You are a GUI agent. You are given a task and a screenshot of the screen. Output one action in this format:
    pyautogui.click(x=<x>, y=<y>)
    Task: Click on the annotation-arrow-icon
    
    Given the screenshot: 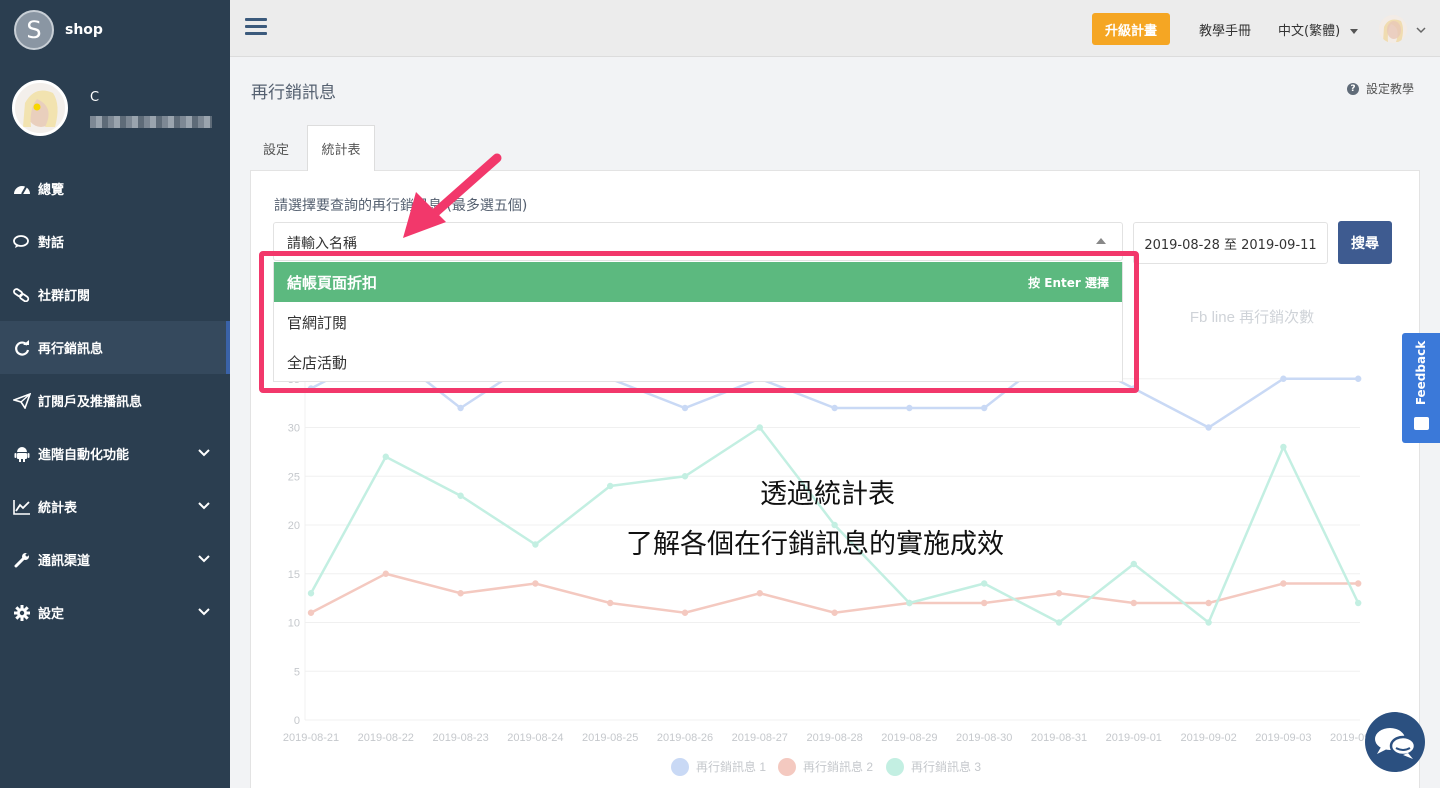 What is the action you would take?
    pyautogui.click(x=452, y=195)
    